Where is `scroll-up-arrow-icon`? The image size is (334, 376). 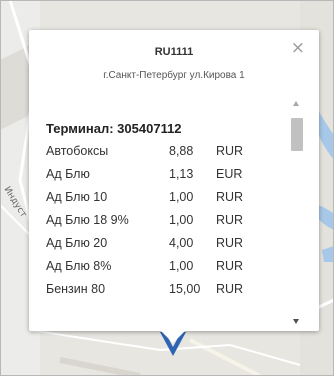 scroll-up-arrow-icon is located at coordinates (296, 103).